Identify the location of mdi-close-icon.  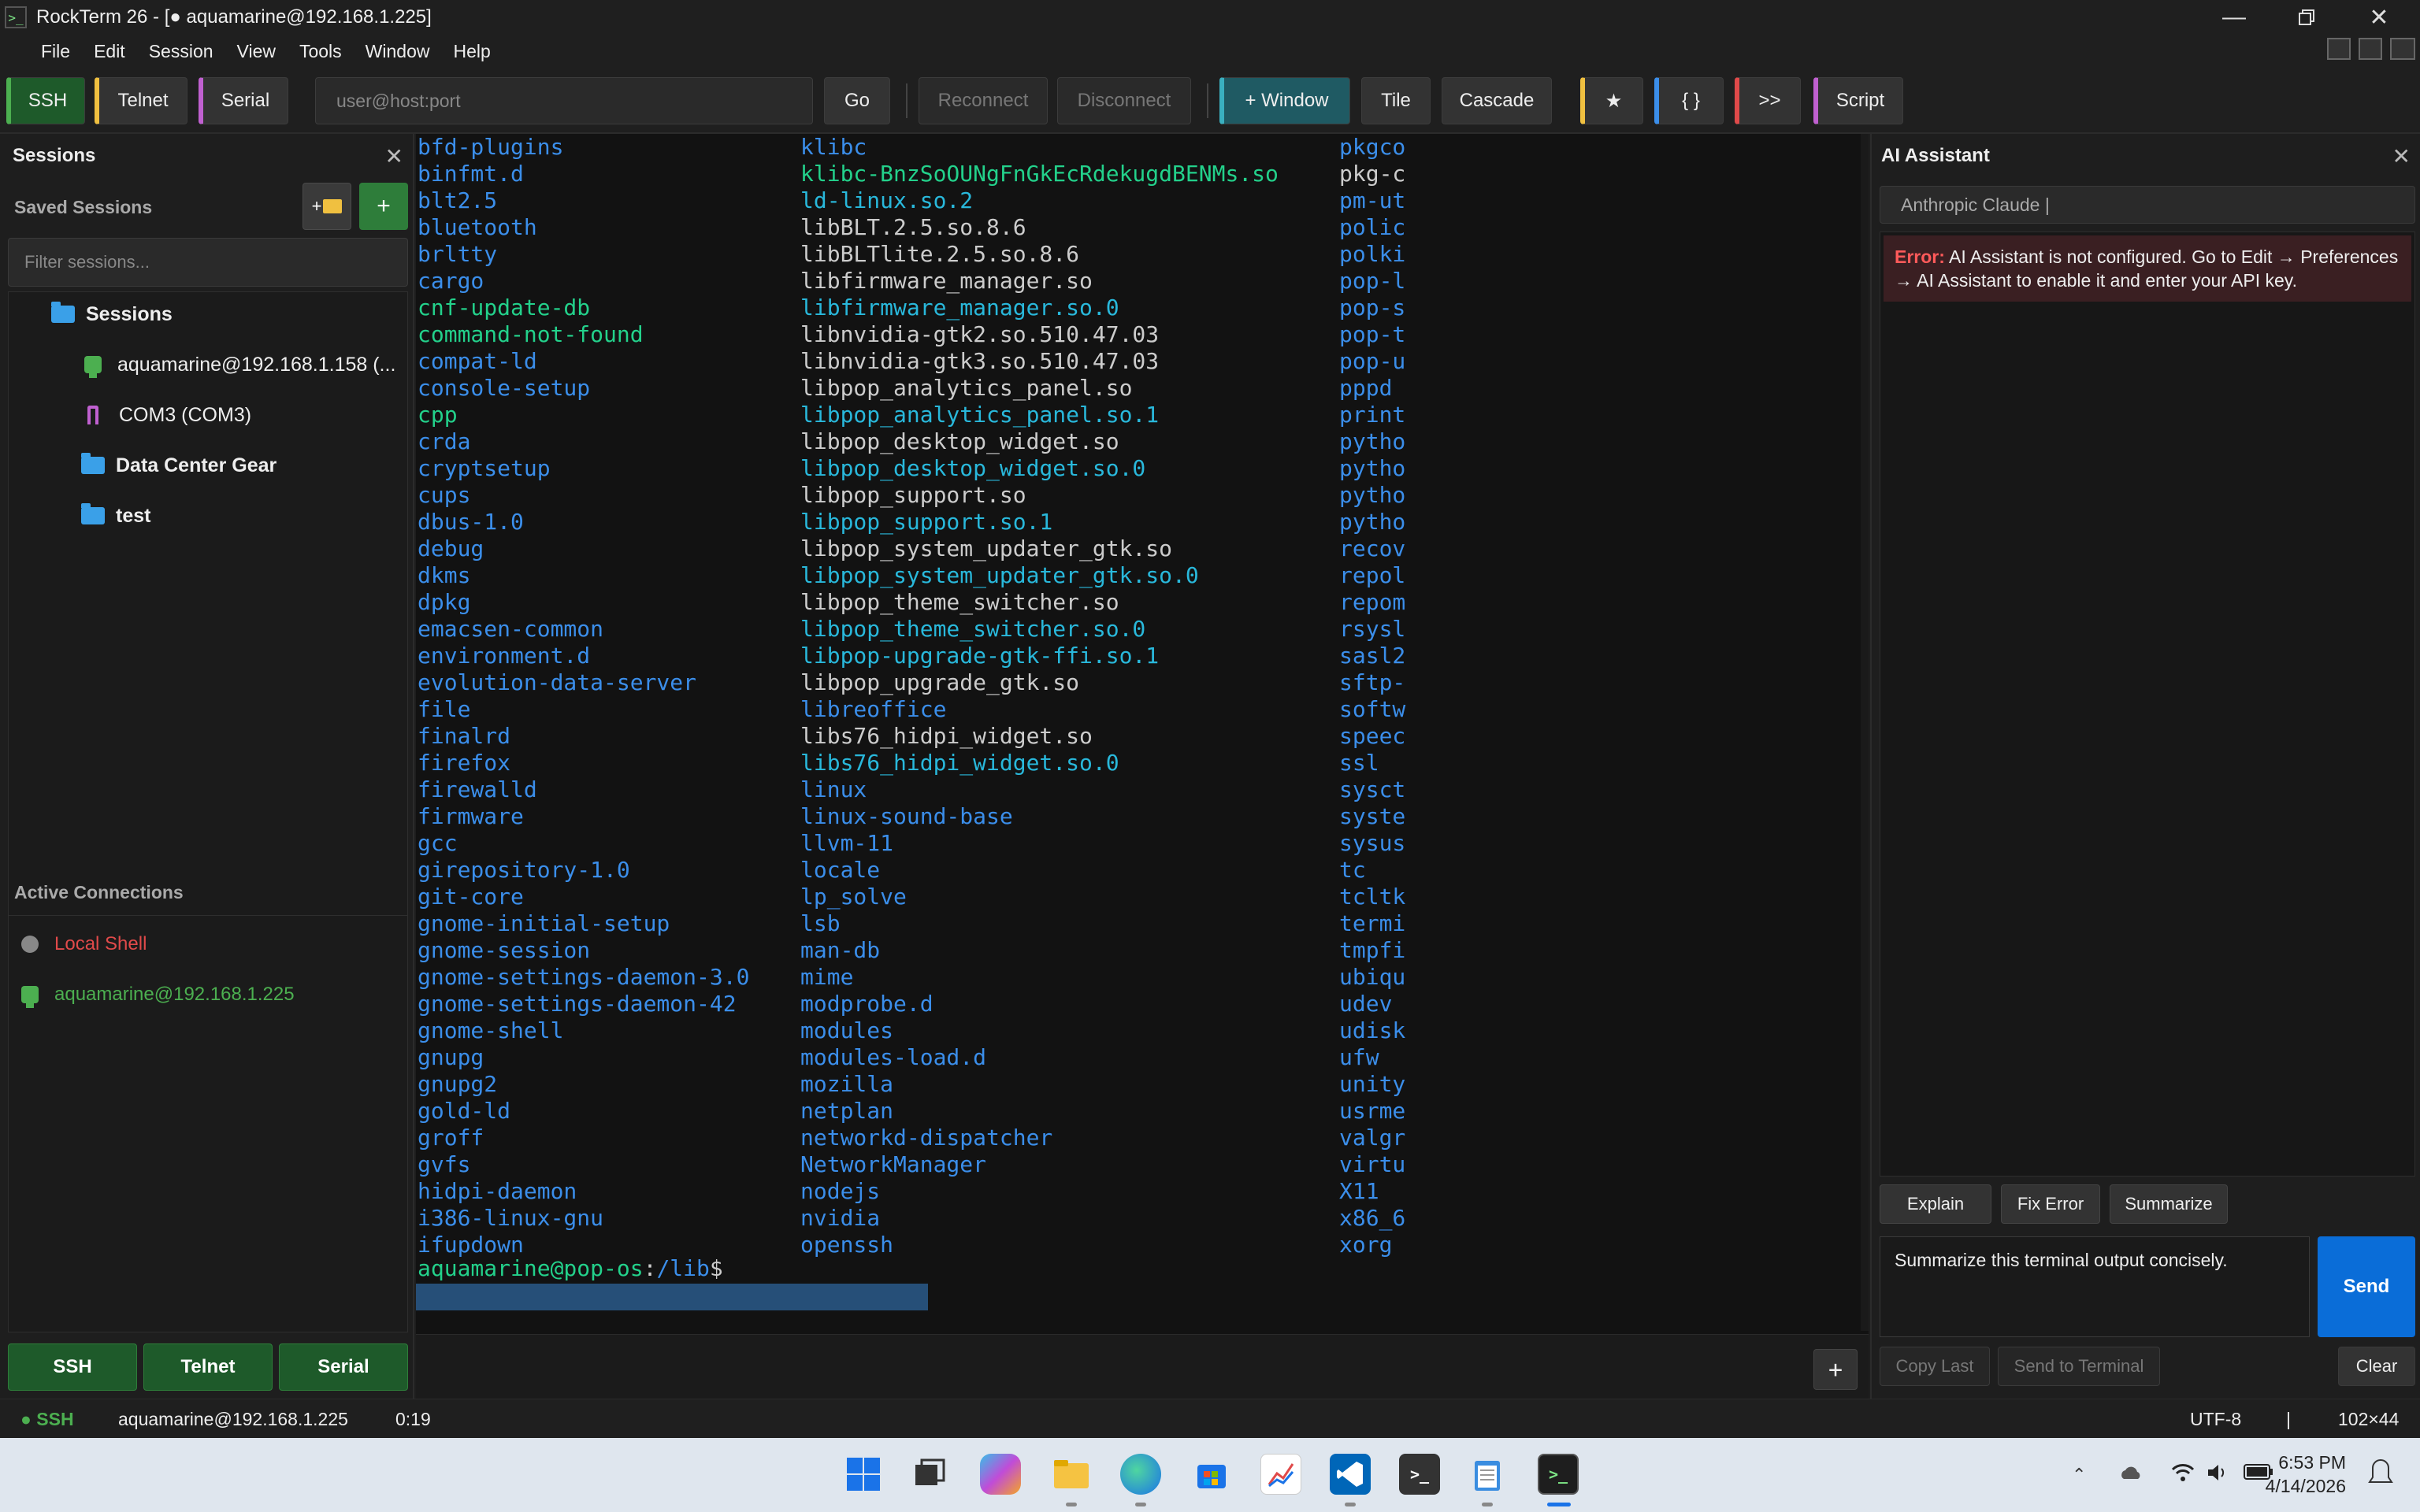
(2402, 49).